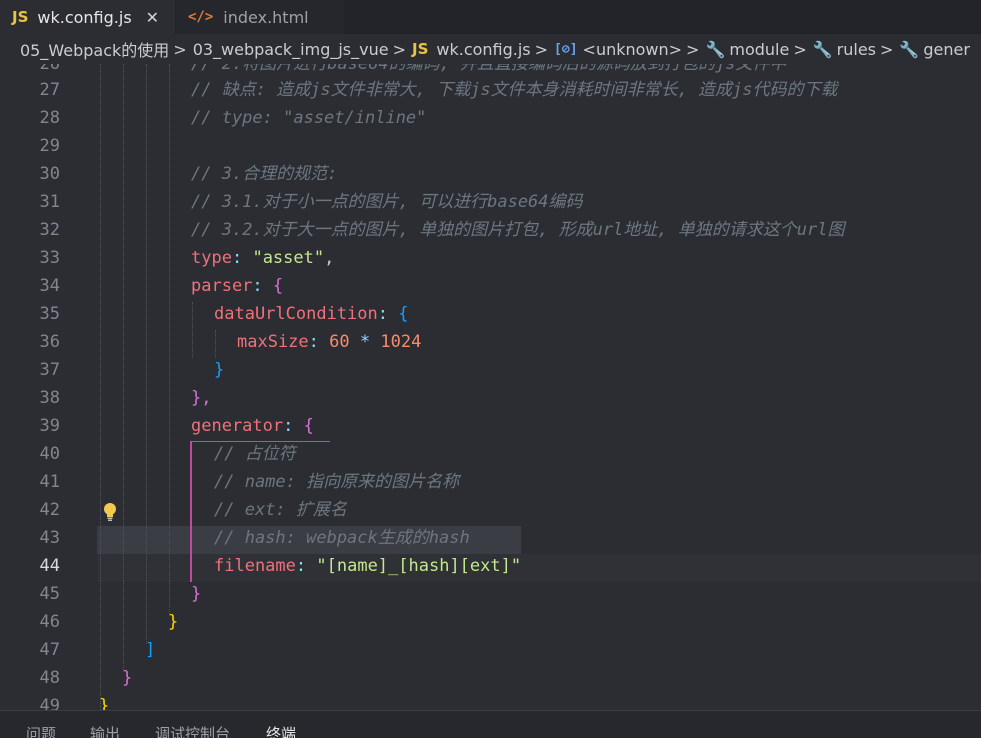 The image size is (981, 738). I want to click on code-line: 43 // hash: webpack生成的hash, so click(490, 538).